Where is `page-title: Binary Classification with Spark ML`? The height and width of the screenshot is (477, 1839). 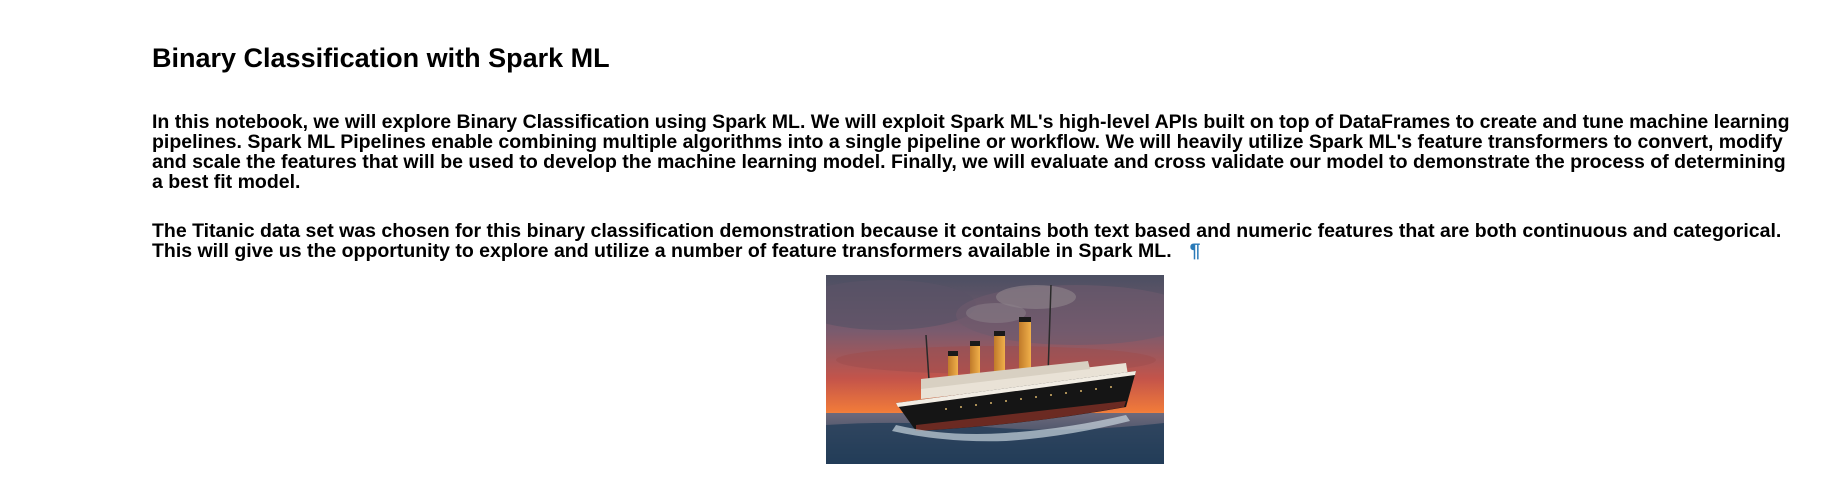 page-title: Binary Classification with Spark ML is located at coordinates (381, 58).